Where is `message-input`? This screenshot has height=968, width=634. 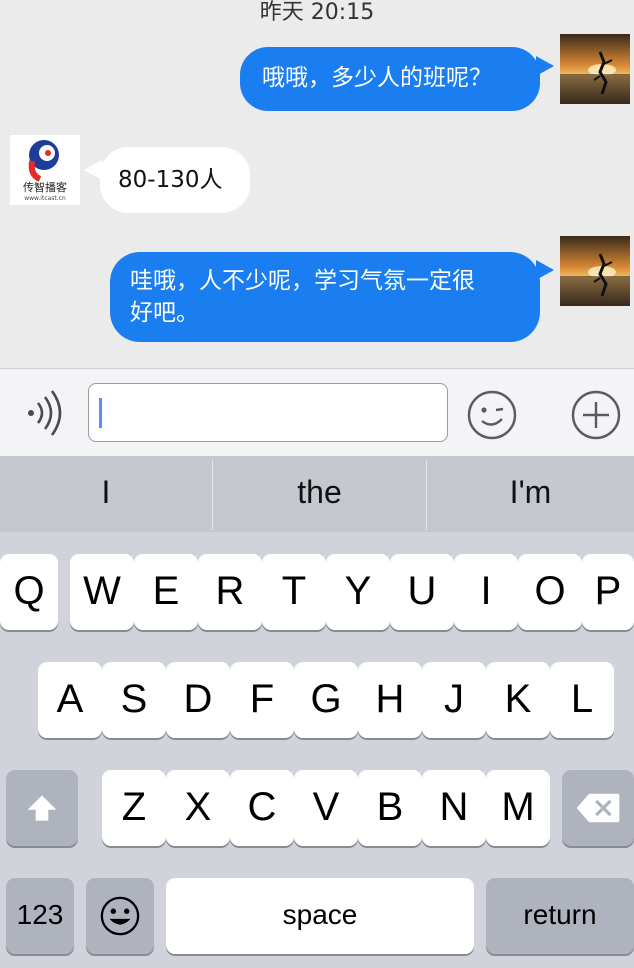
message-input is located at coordinates (268, 412).